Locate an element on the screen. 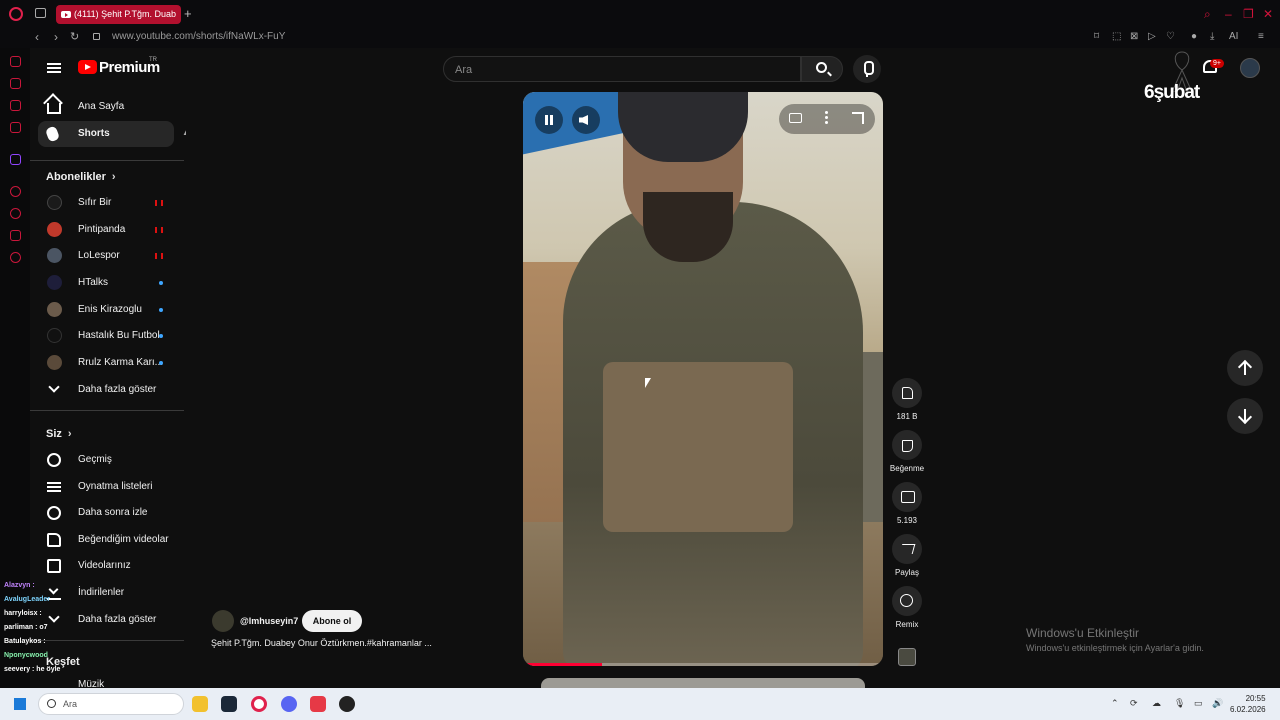 This screenshot has width=1280, height=720. next-short-button is located at coordinates (1245, 416).